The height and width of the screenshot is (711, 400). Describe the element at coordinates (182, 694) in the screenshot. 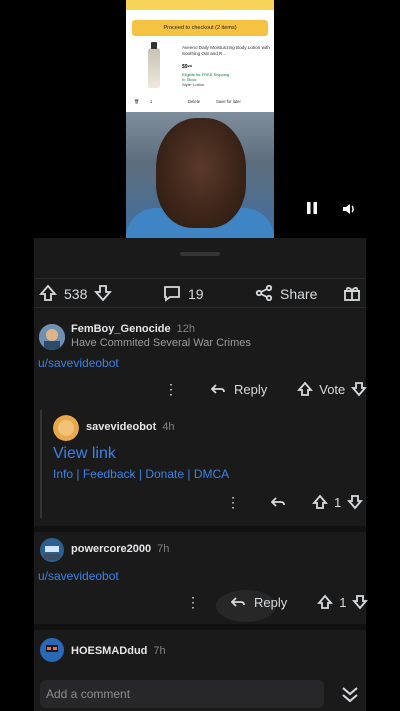

I see `add-comment-input: Add a comment` at that location.